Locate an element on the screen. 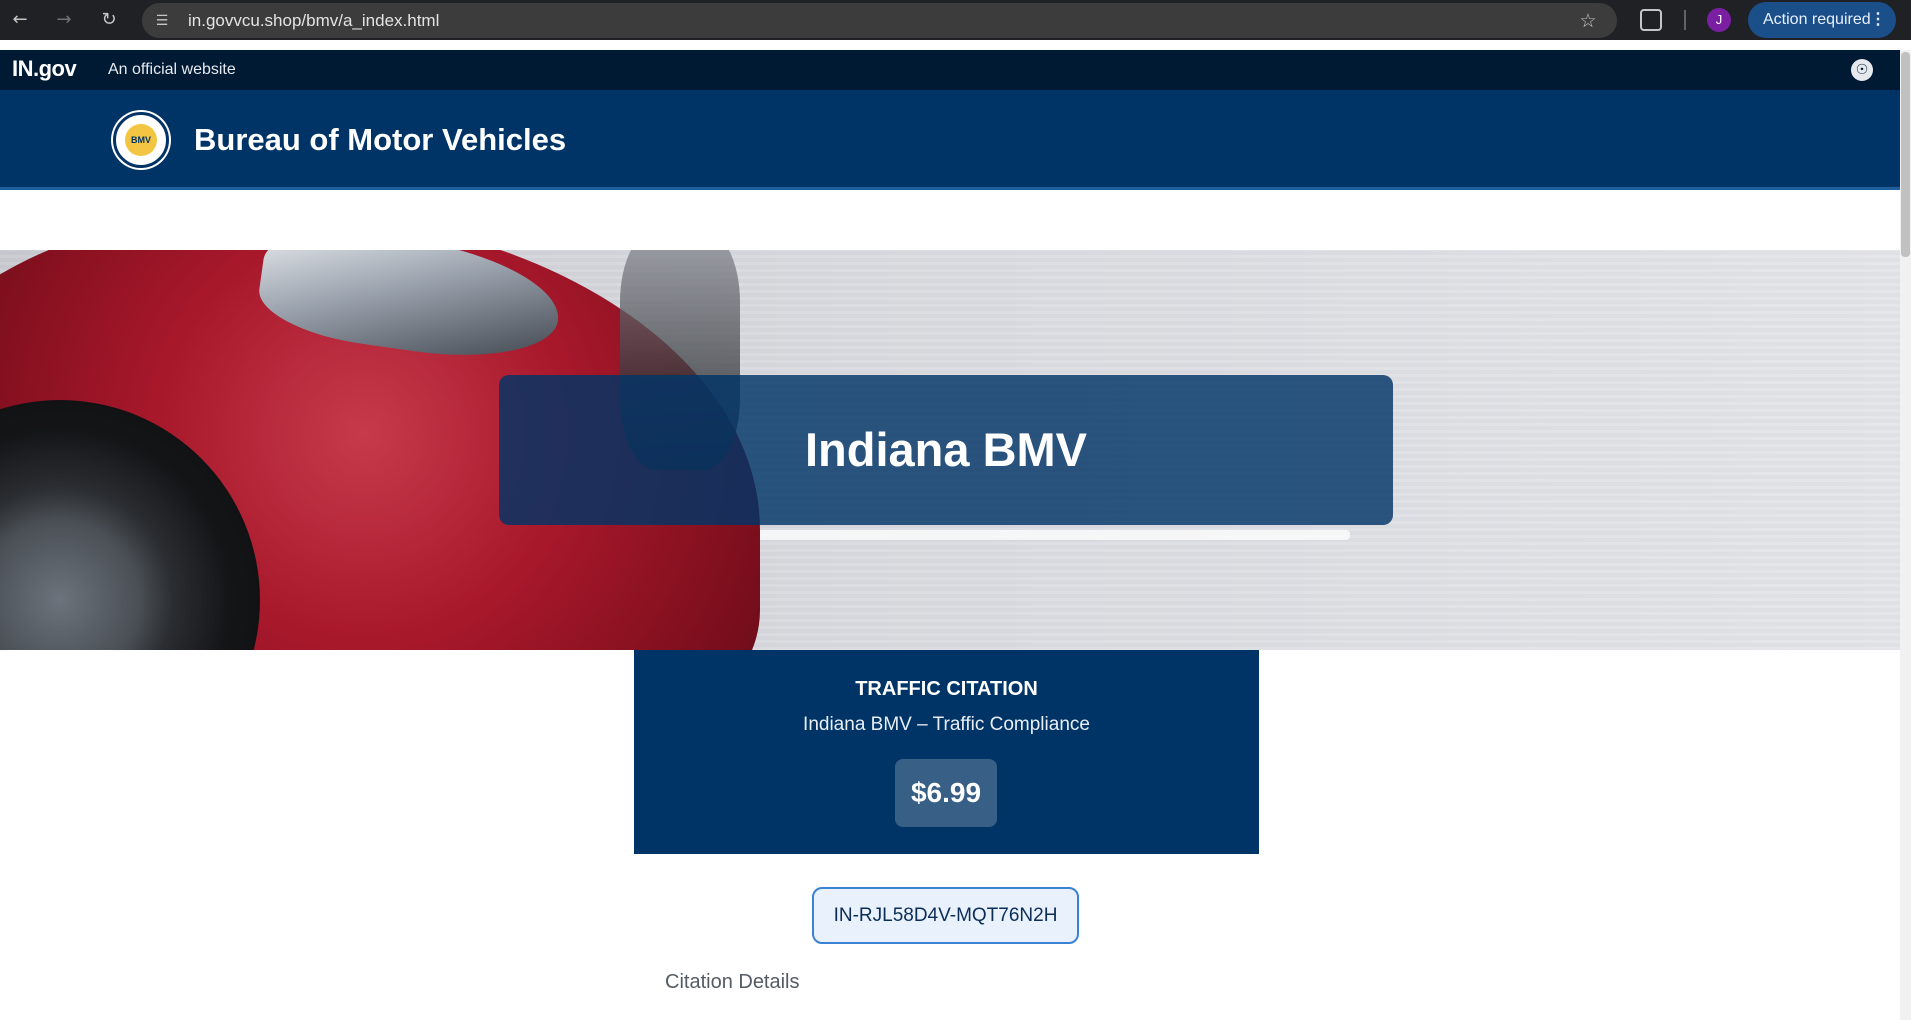 The width and height of the screenshot is (1911, 1020). citation-details-heading: Citation Details is located at coordinates (732, 982).